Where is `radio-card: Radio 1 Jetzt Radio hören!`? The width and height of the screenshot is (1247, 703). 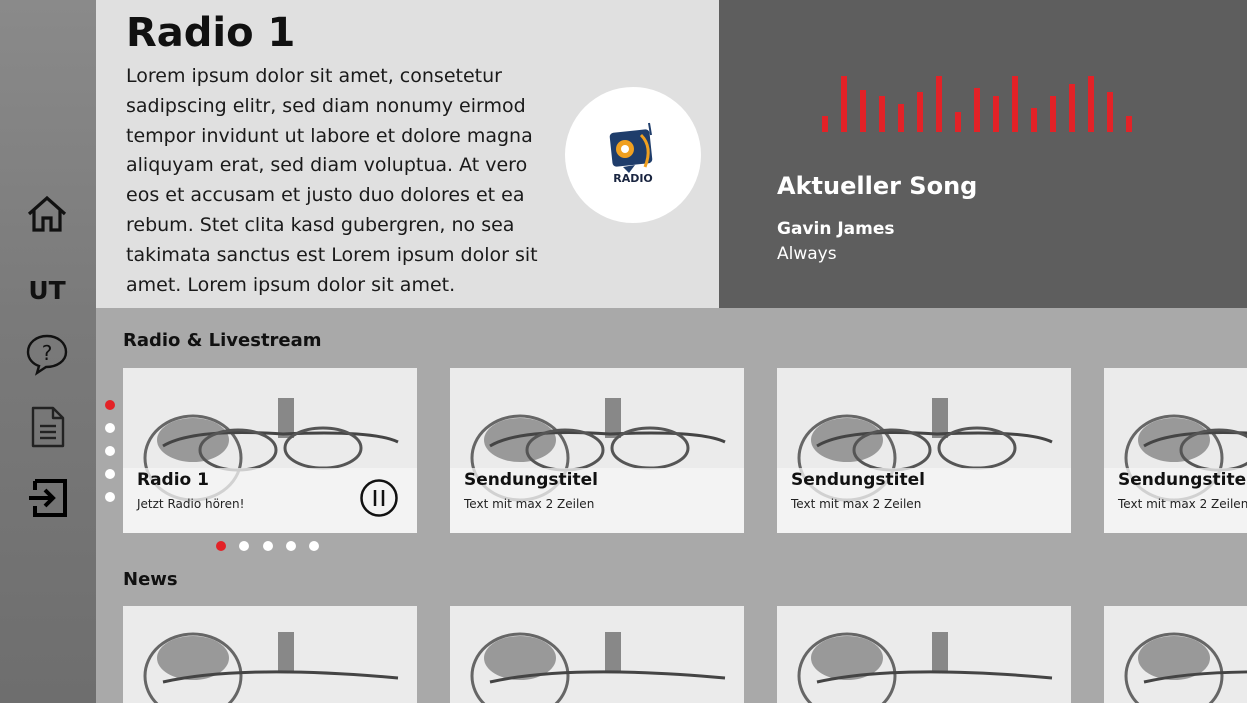 radio-card: Radio 1 Jetzt Radio hören! is located at coordinates (270, 450).